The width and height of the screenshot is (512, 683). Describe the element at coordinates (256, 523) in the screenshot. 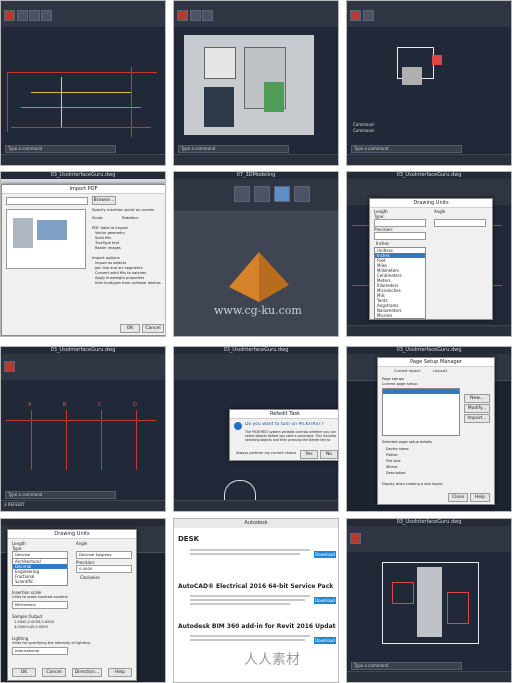

I see `window-title: Autodesk` at that location.